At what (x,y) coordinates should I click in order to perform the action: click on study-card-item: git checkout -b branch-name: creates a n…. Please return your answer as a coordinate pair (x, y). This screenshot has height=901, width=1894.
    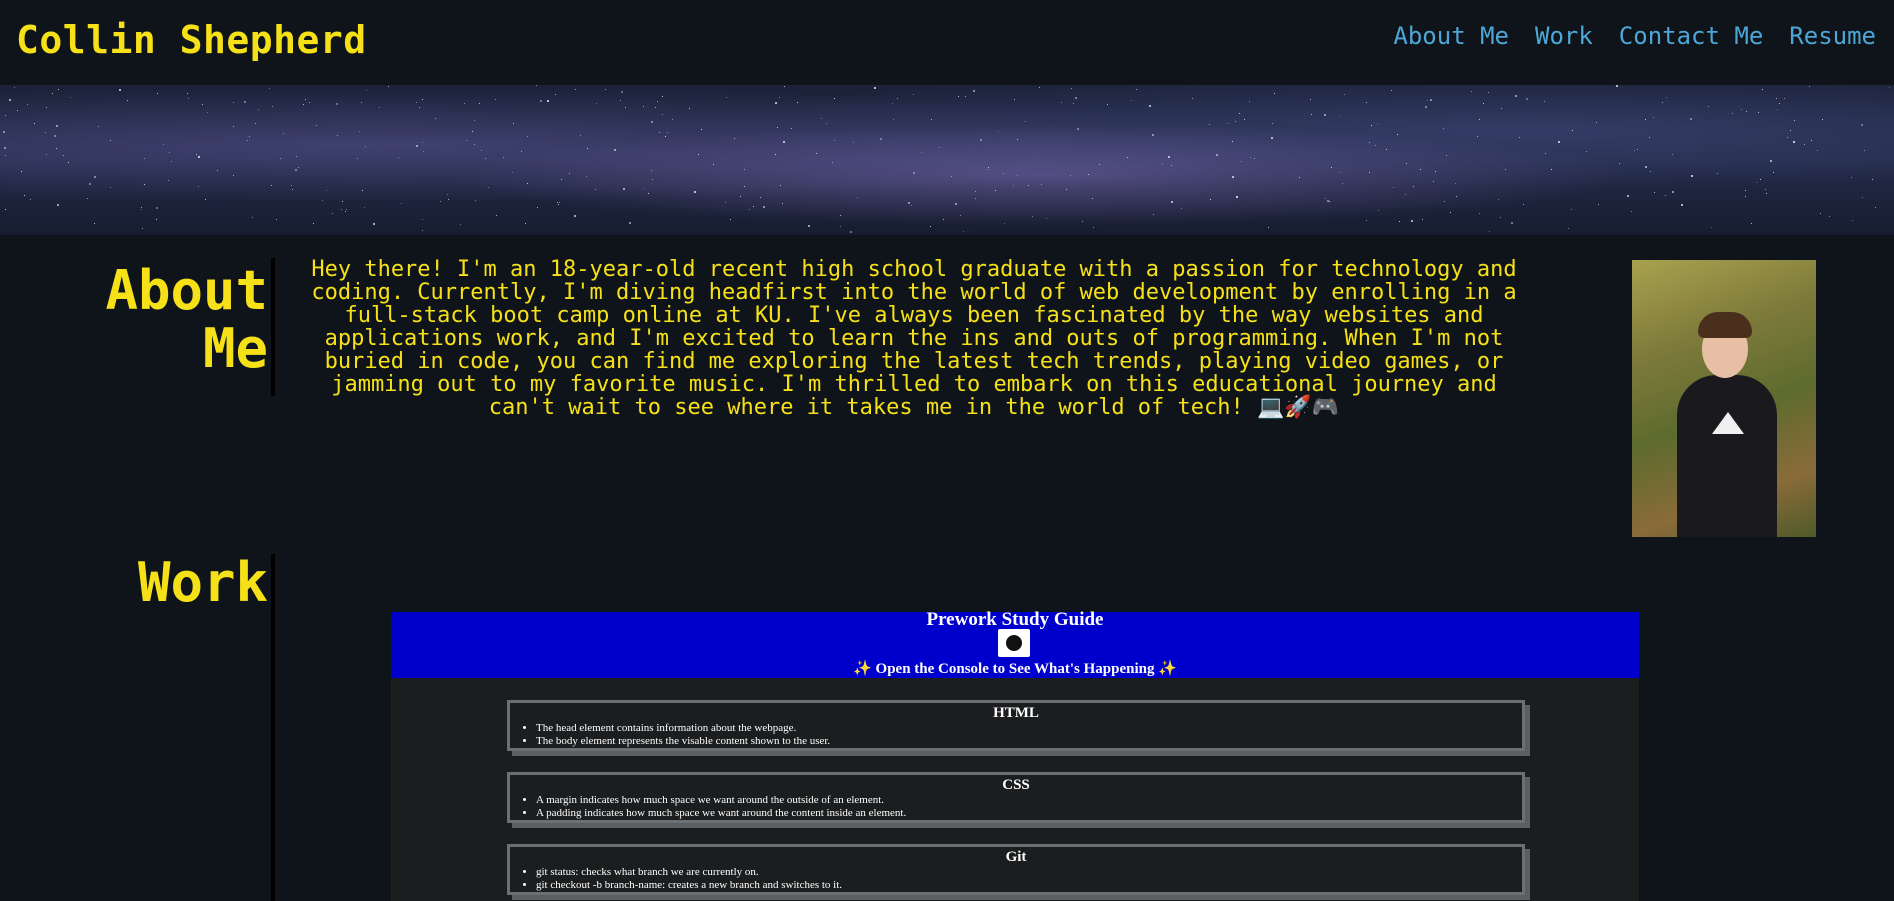
    Looking at the image, I should click on (1029, 885).